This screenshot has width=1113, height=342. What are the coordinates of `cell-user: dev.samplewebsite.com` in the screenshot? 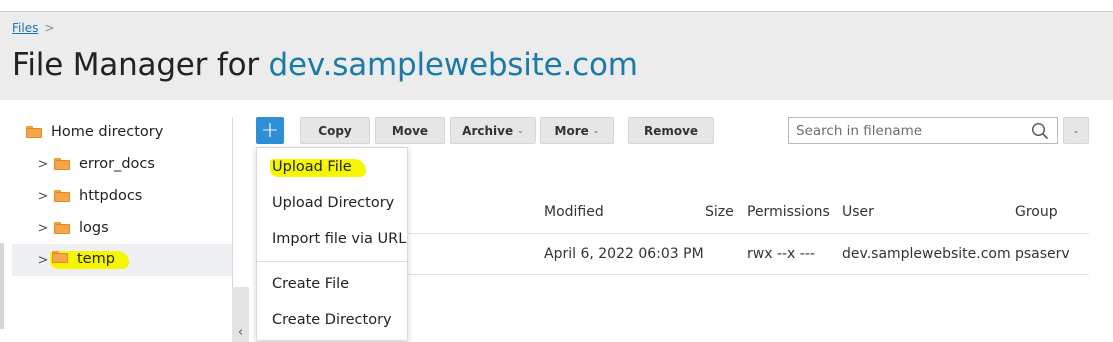 It's located at (926, 254).